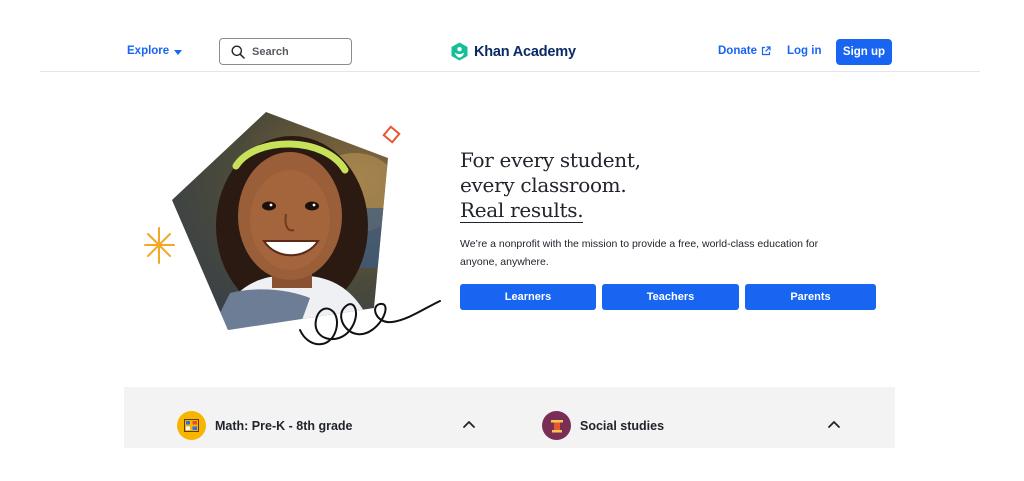  Describe the element at coordinates (766, 51) in the screenshot. I see `external-link-icon` at that location.